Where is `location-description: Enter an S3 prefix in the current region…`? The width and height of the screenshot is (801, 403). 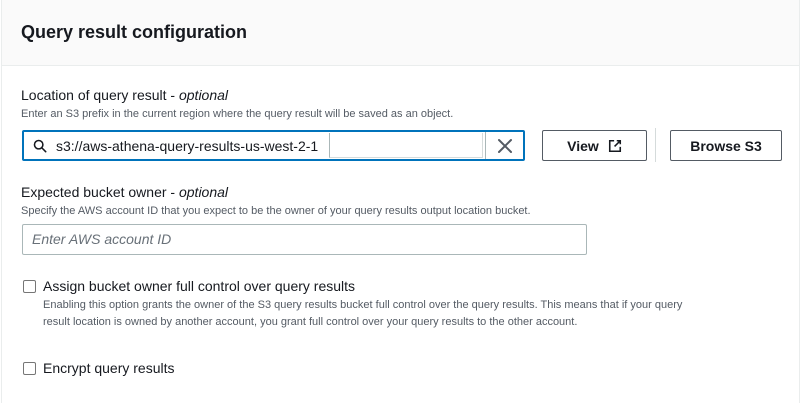 location-description: Enter an S3 prefix in the current region… is located at coordinates (237, 114).